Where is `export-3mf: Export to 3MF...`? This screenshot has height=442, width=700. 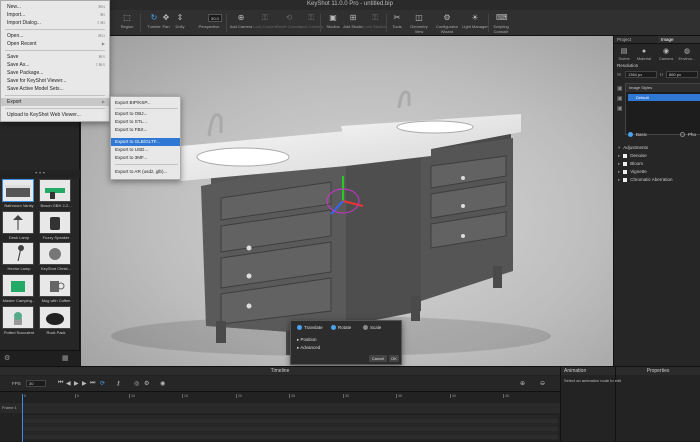 export-3mf: Export to 3MF... is located at coordinates (145, 158).